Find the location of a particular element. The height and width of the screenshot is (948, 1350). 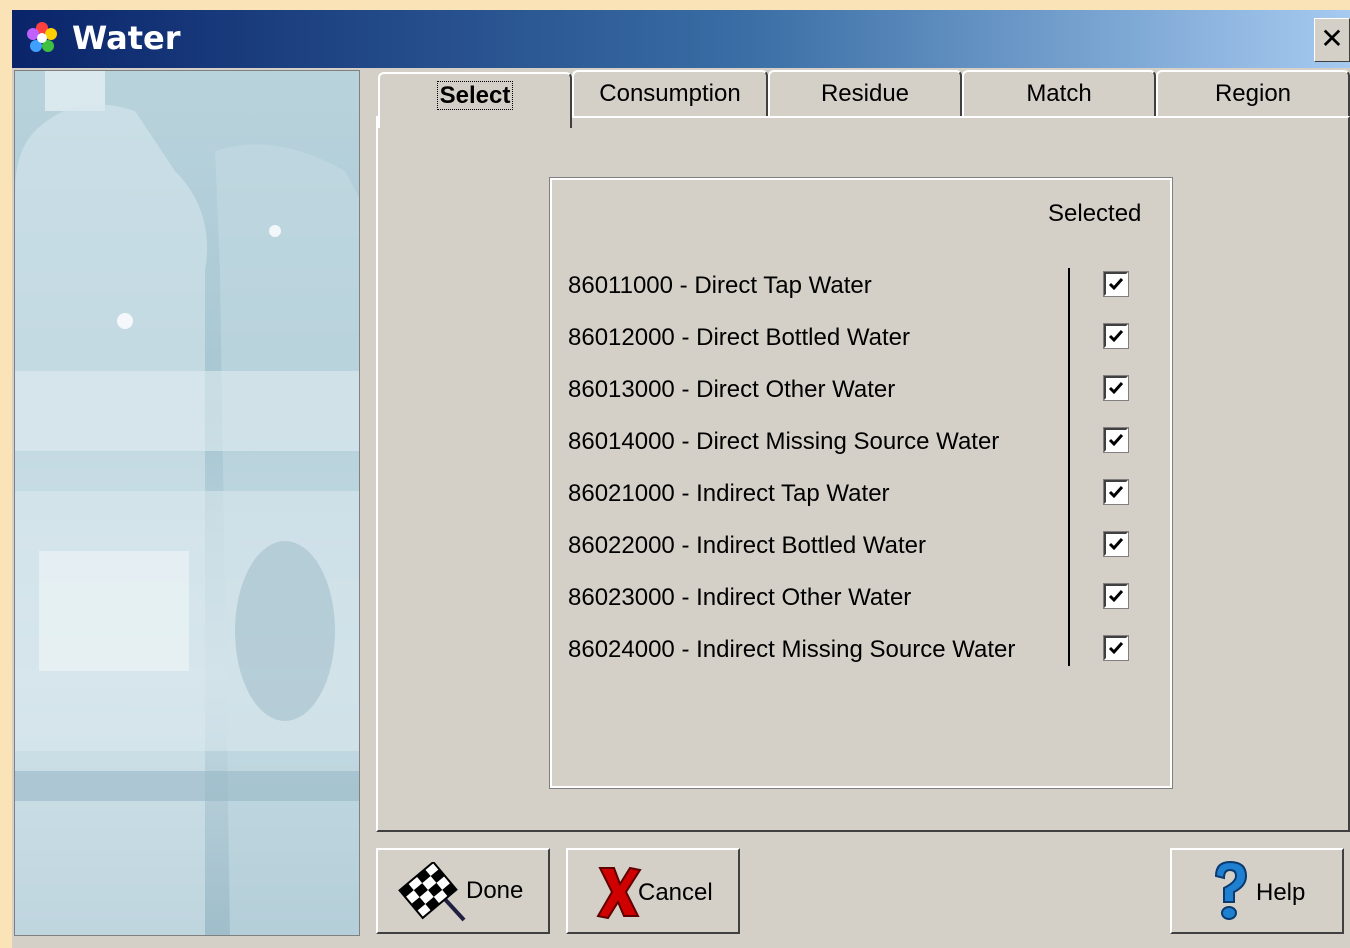

item-label: 86021000 - Indirect Tap Water is located at coordinates (729, 493).